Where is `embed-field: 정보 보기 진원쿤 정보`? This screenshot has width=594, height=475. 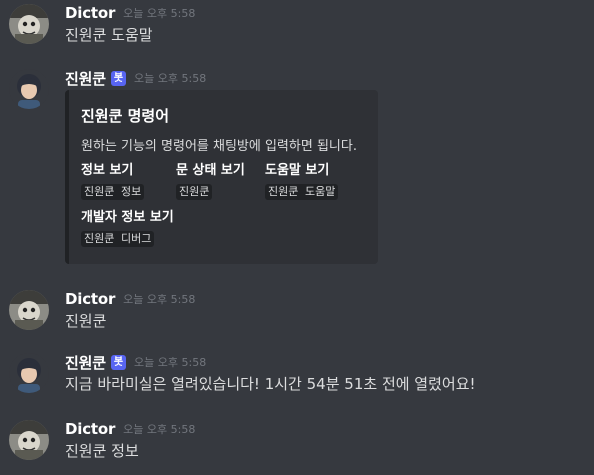
embed-field: 정보 보기 진원쿤 정보 is located at coordinates (113, 181).